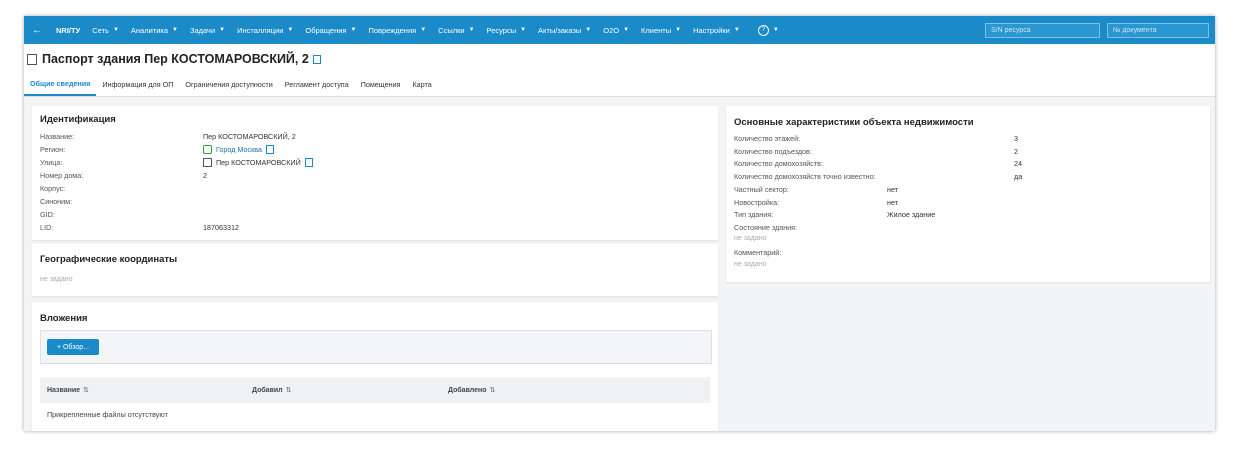 The width and height of the screenshot is (1237, 451). What do you see at coordinates (1042, 30) in the screenshot?
I see `sn-resource-input: S/N ресурса` at bounding box center [1042, 30].